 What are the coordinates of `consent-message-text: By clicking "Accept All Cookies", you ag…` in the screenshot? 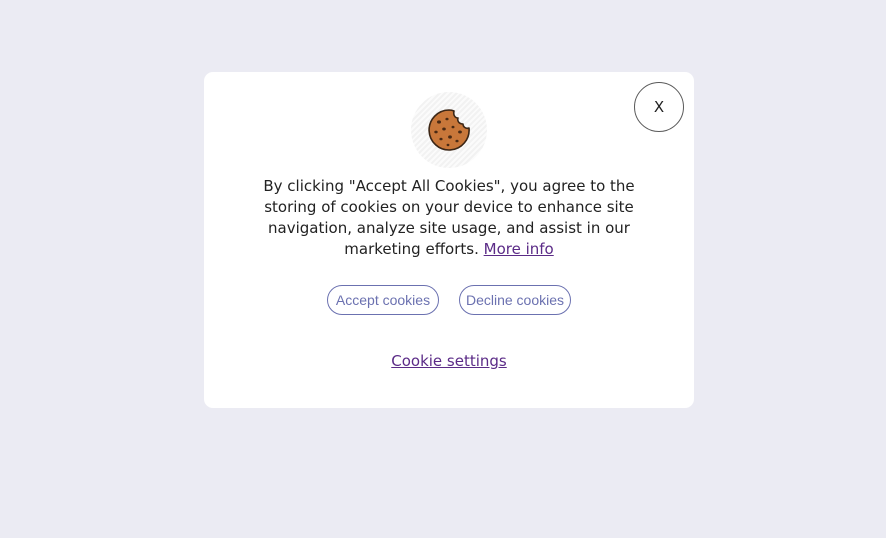 It's located at (449, 217).